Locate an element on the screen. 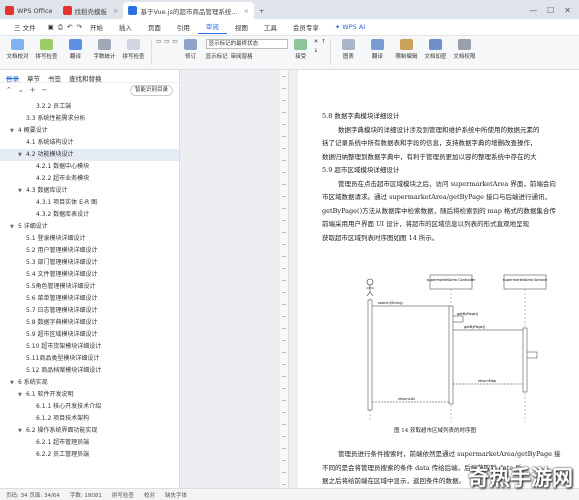  tab-document: 基于Vue.js的超市商品管理系统... × is located at coordinates (189, 10).